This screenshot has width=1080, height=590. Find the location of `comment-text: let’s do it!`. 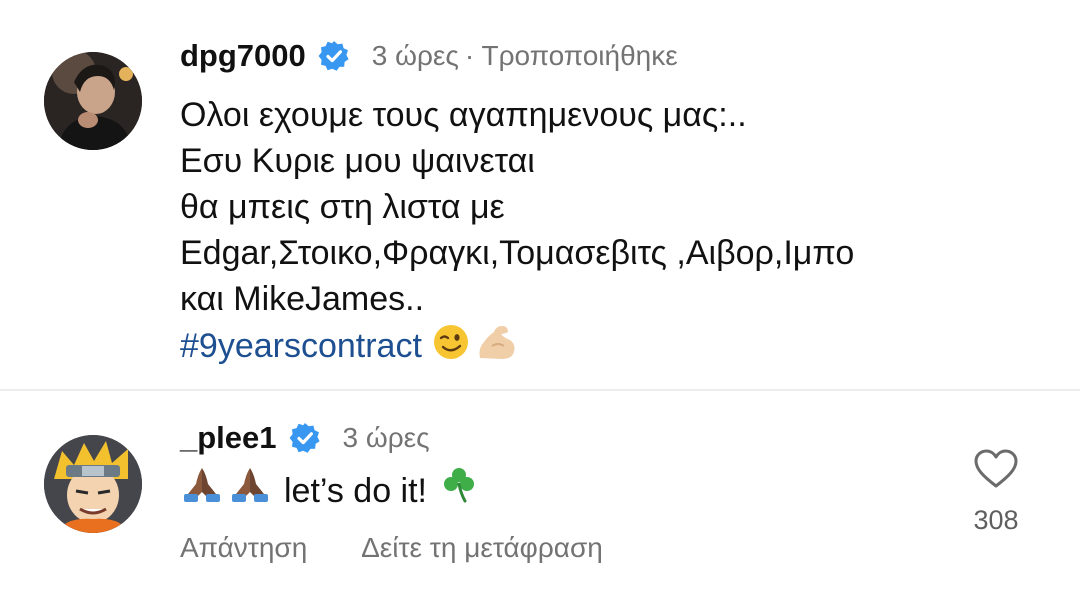

comment-text: let’s do it! is located at coordinates (329, 491).